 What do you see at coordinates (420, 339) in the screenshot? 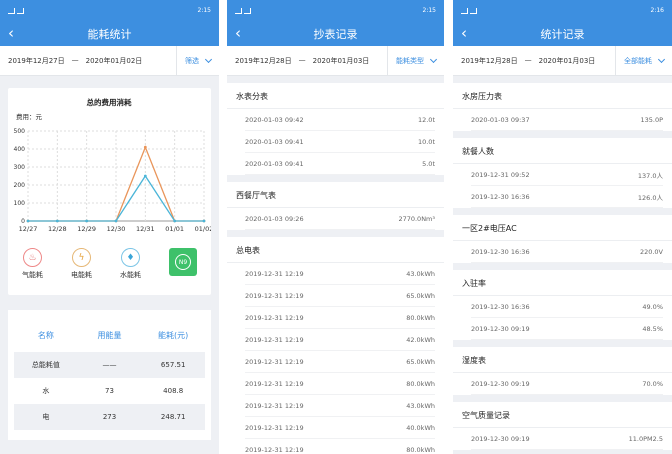
I see `record-value: 42.0kWh` at bounding box center [420, 339].